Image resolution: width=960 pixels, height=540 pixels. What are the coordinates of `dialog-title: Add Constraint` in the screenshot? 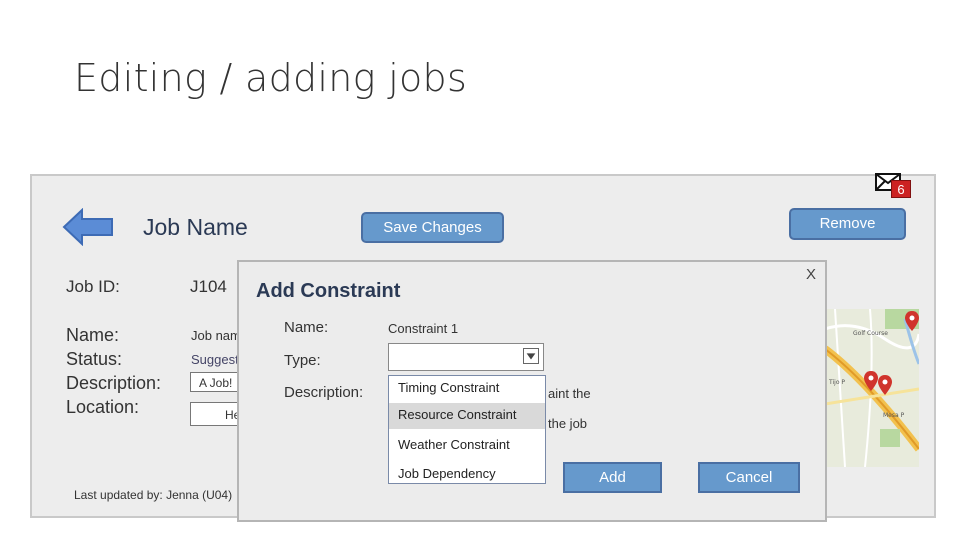 It's located at (328, 291).